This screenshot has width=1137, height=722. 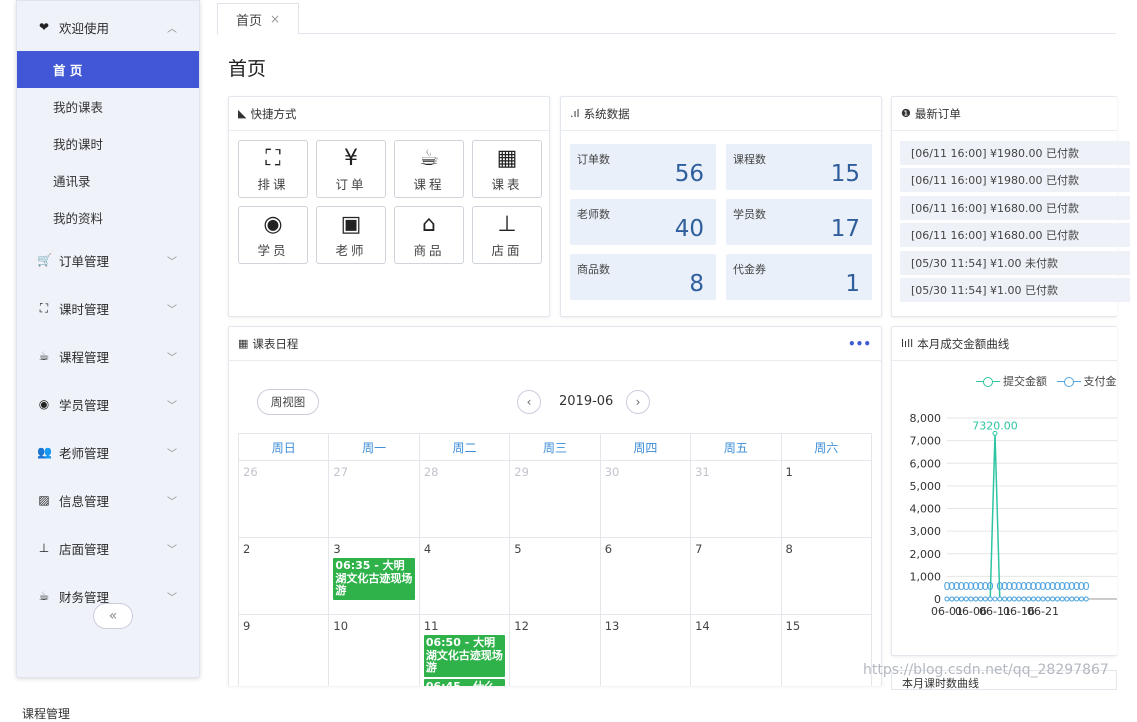 I want to click on quick-calendar-button: ▦ 课表, so click(x=507, y=169).